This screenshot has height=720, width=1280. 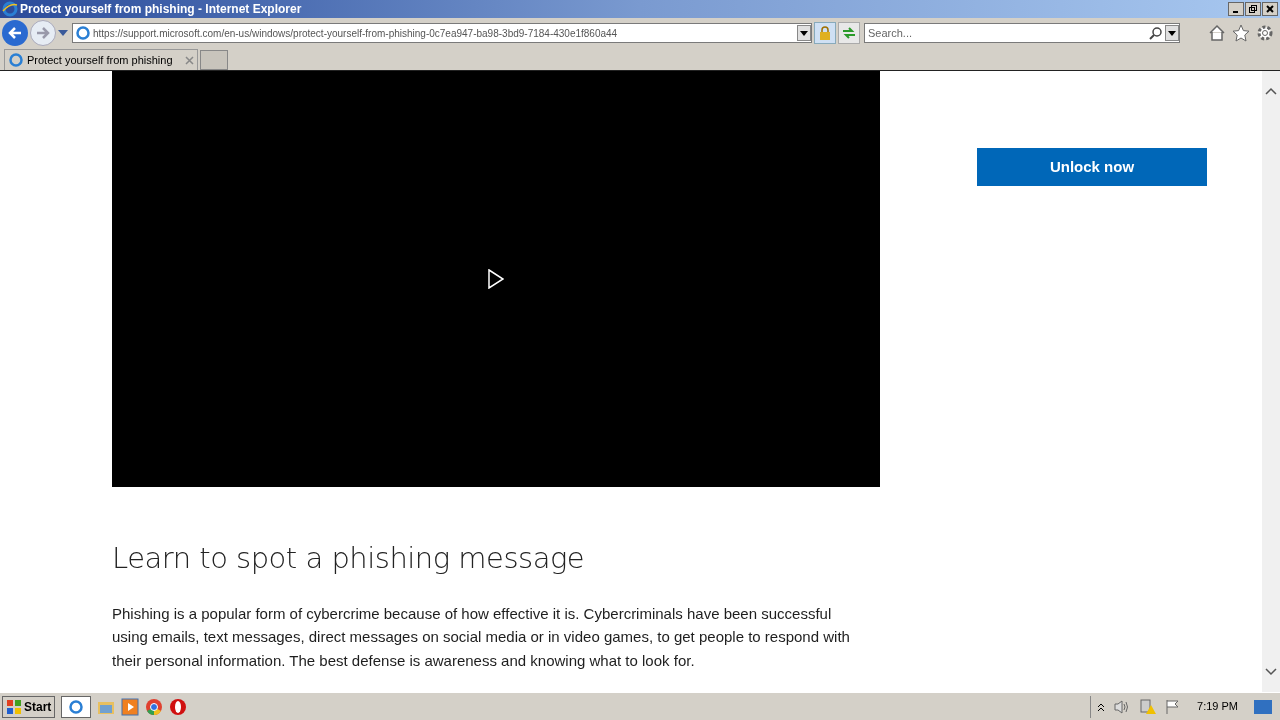 I want to click on close-icon, so click(x=1270, y=9).